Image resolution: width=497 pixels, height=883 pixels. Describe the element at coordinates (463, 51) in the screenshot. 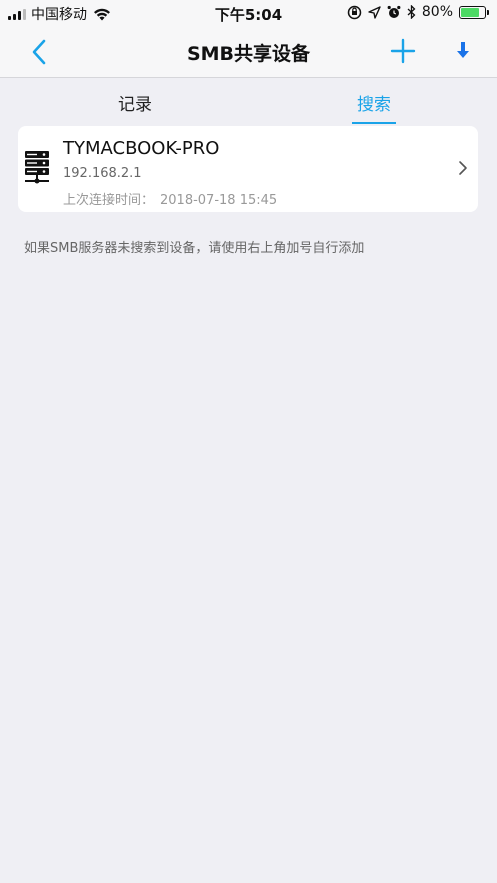

I see `download-icon` at that location.